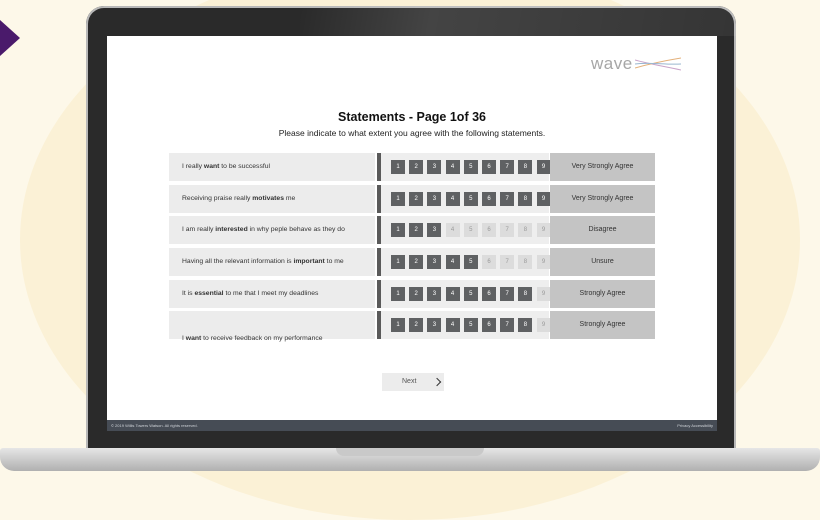  What do you see at coordinates (268, 198) in the screenshot?
I see `statement-keyword: motivates` at bounding box center [268, 198].